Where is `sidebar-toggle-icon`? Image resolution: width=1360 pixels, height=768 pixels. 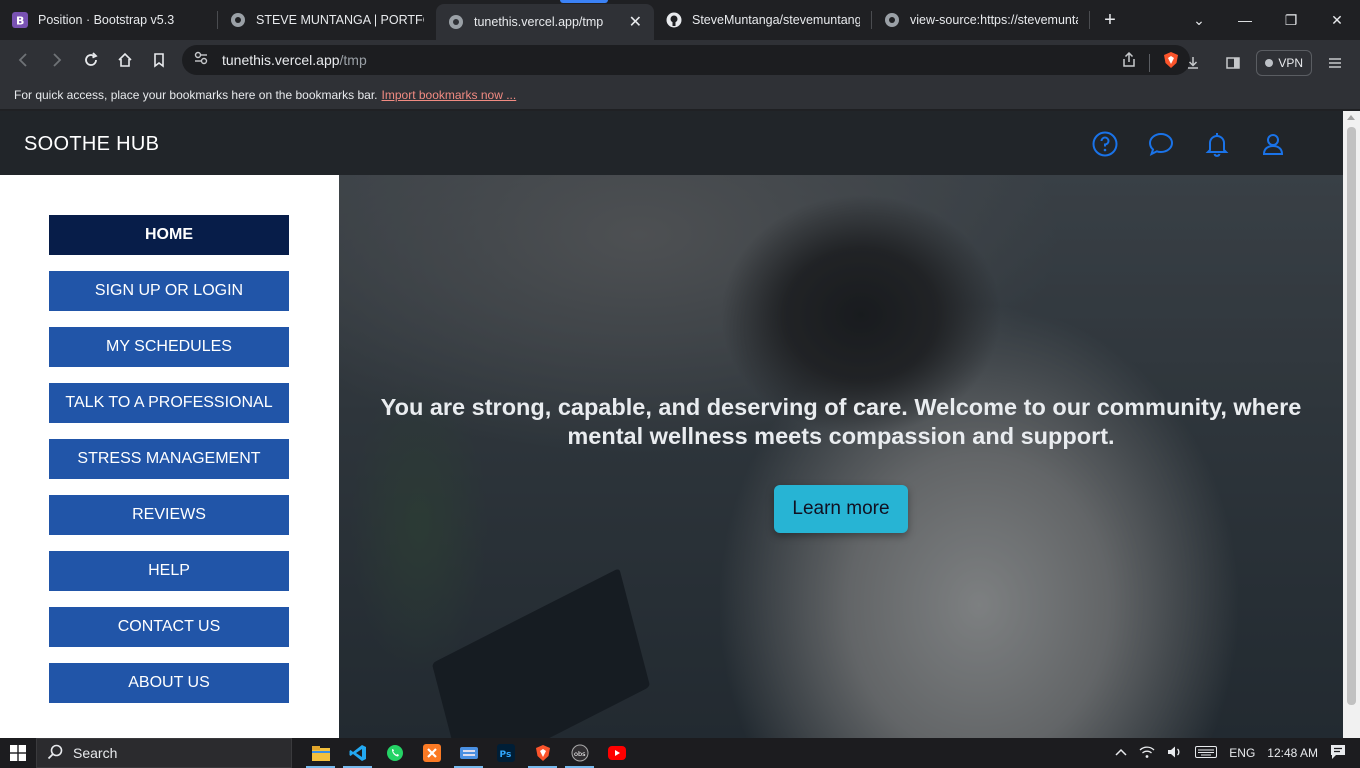 sidebar-toggle-icon is located at coordinates (1233, 63).